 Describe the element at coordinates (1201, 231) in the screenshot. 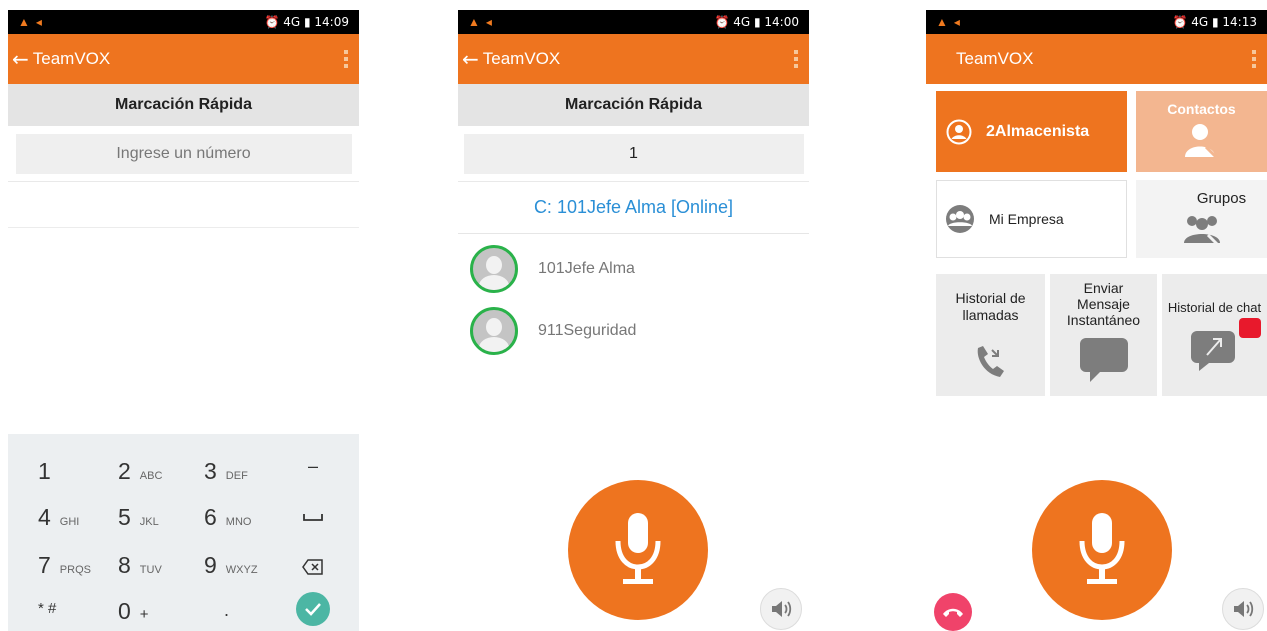

I see `group-people-icon` at that location.